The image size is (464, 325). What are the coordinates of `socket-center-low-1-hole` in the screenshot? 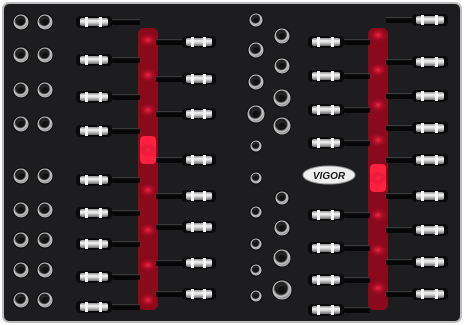 It's located at (256, 178).